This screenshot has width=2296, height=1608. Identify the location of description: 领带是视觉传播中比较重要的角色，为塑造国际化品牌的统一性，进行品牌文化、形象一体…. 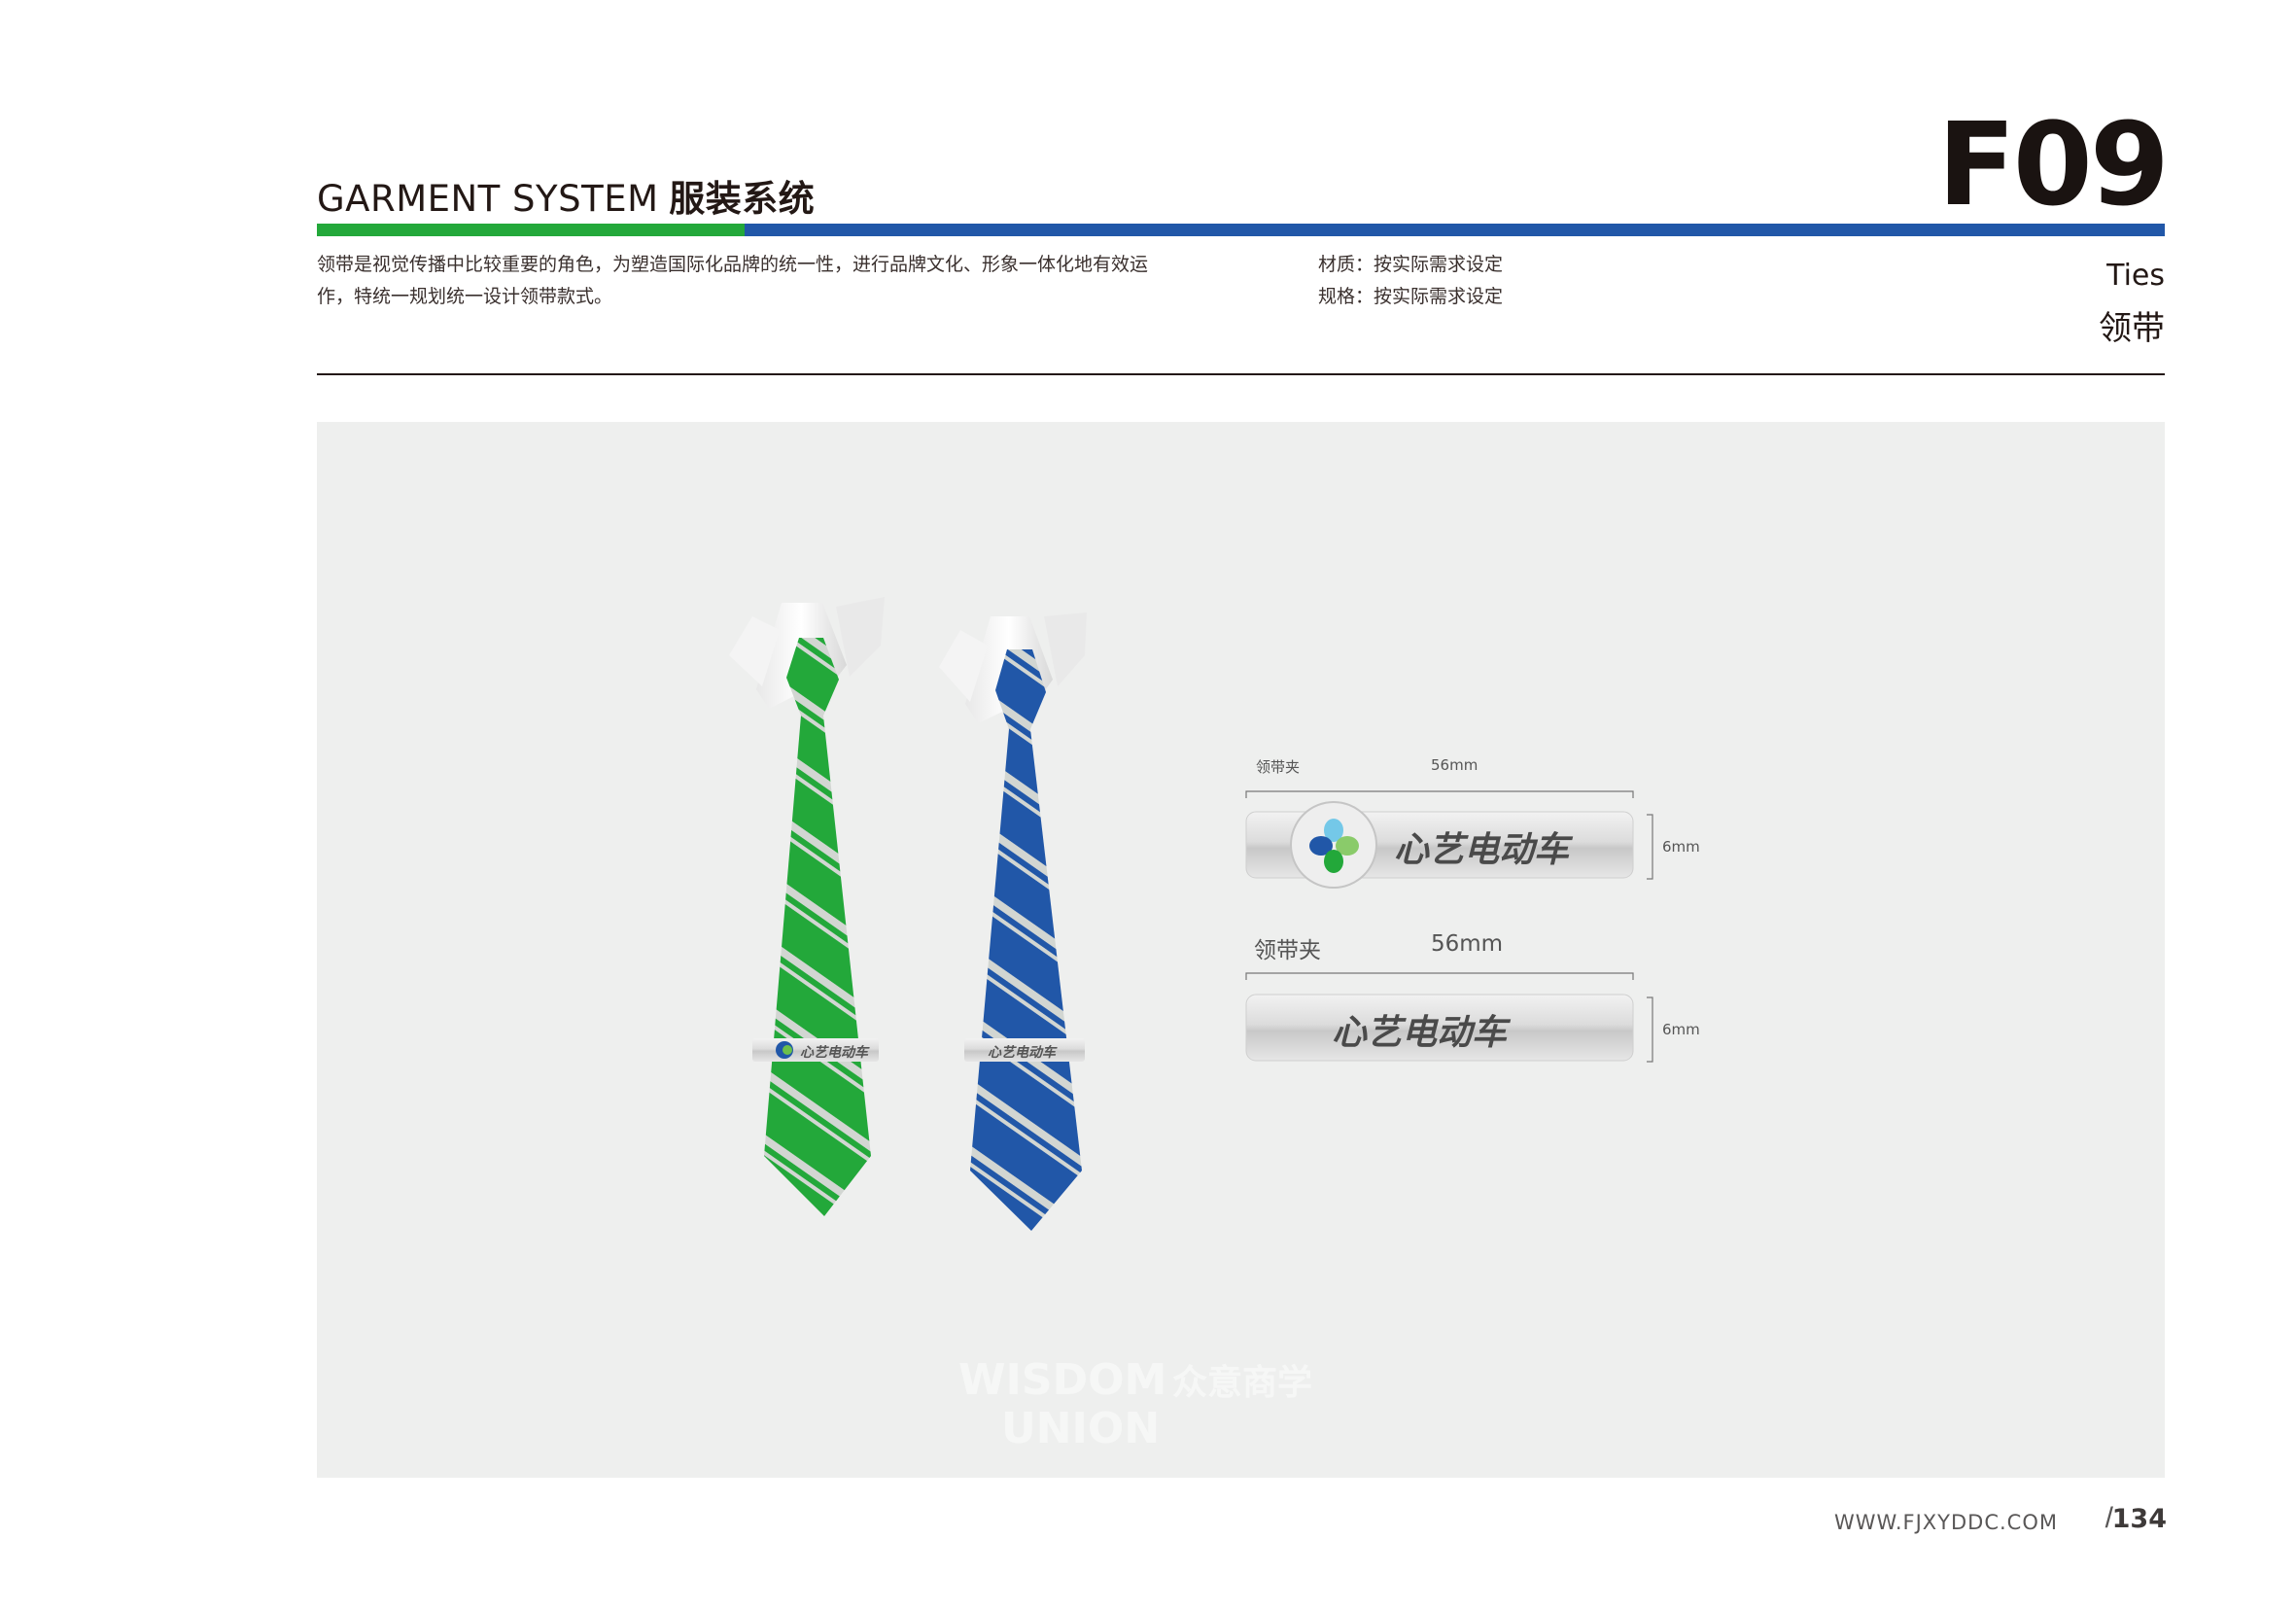
(754, 281).